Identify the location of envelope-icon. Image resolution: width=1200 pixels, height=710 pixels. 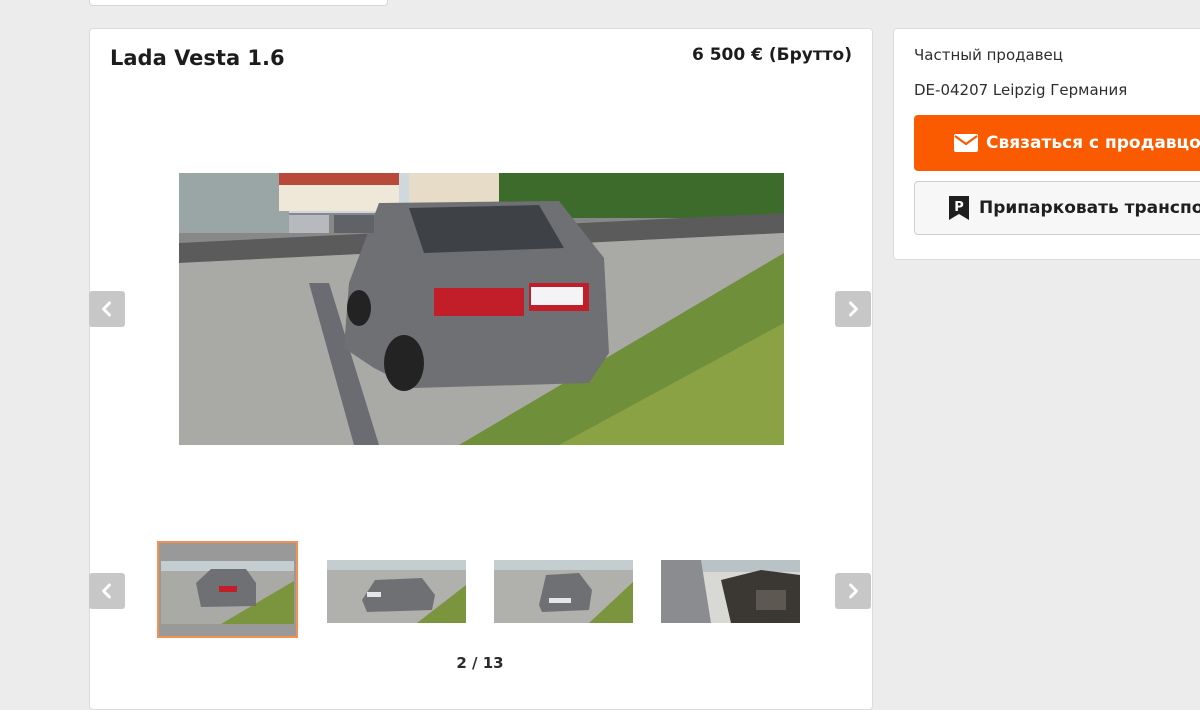
(966, 143).